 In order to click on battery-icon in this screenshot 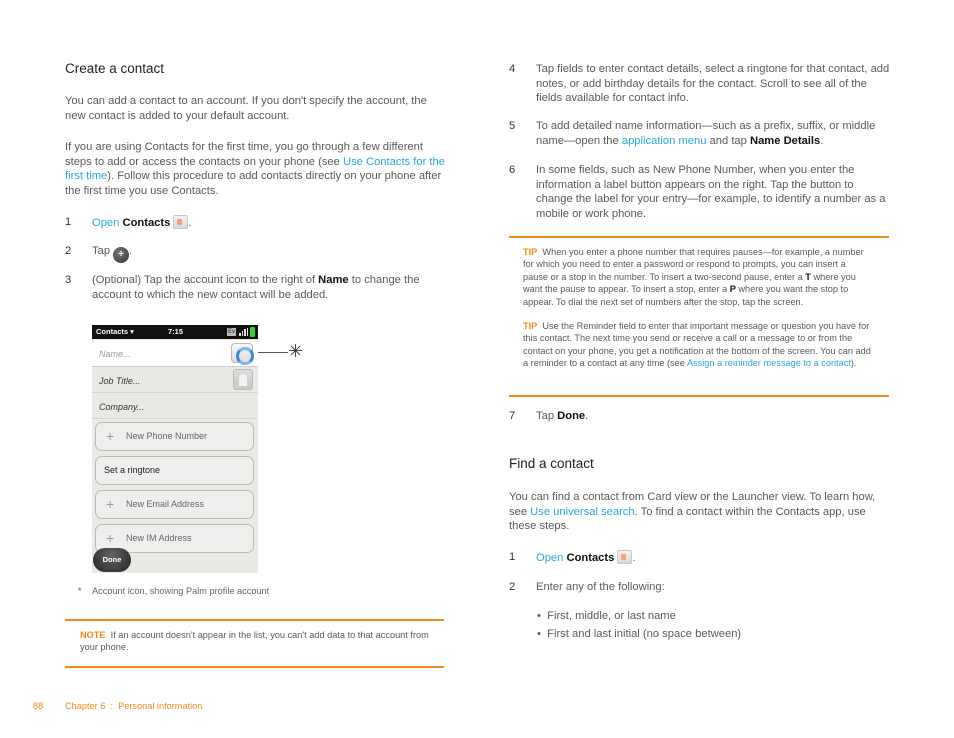, I will do `click(252, 332)`.